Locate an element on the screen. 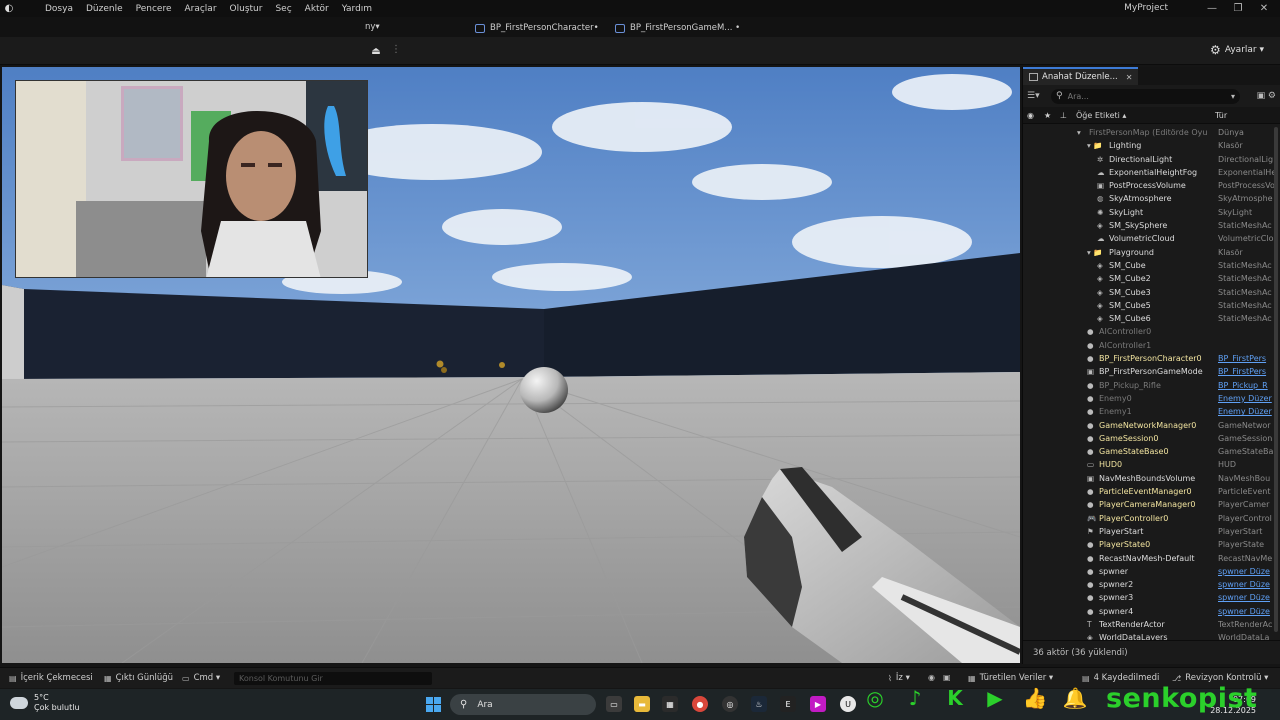 The height and width of the screenshot is (720, 1280). outliner-row: ● Enemy0 Enemy Düzer is located at coordinates (1151, 399).